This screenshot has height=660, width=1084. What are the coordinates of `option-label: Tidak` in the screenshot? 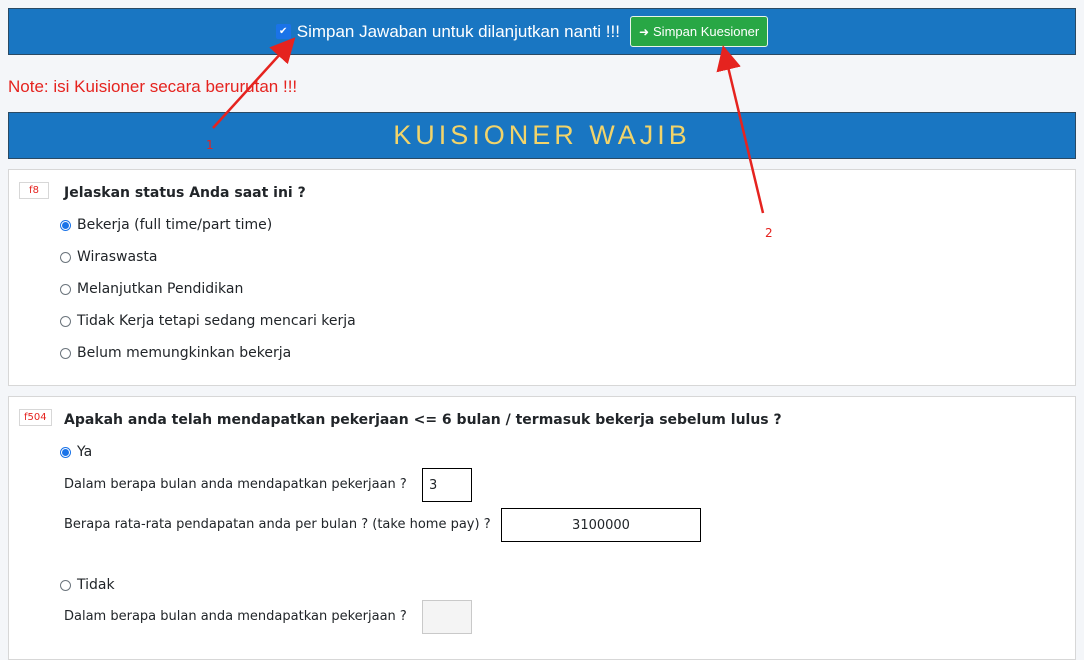 It's located at (96, 585).